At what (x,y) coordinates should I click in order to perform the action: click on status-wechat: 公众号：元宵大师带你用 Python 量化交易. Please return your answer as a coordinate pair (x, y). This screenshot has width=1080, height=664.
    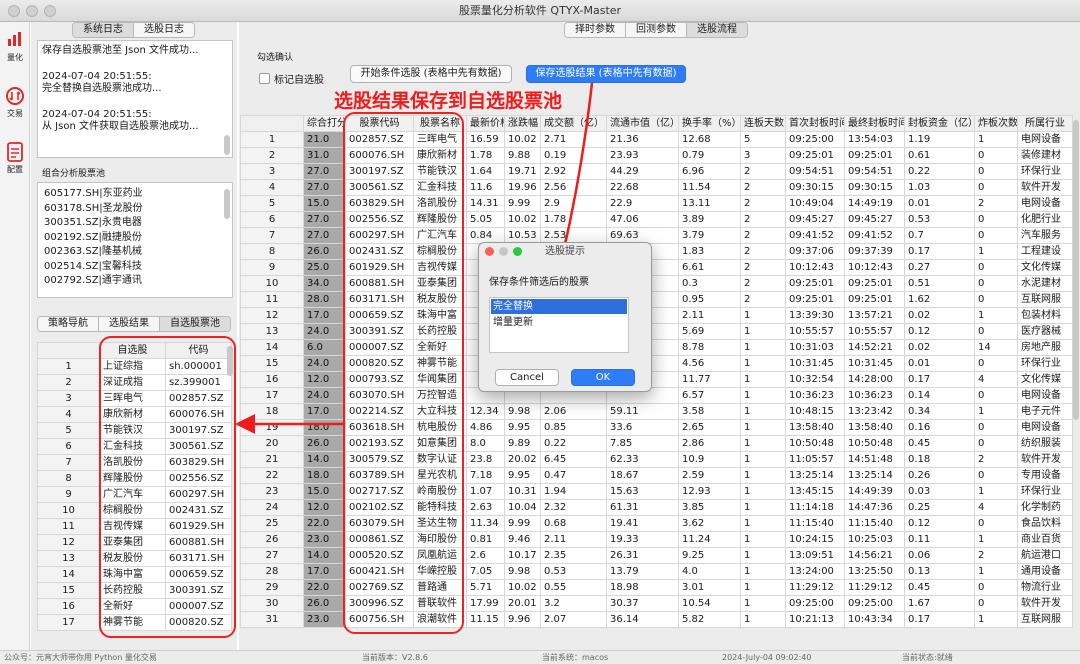
    Looking at the image, I should click on (80, 657).